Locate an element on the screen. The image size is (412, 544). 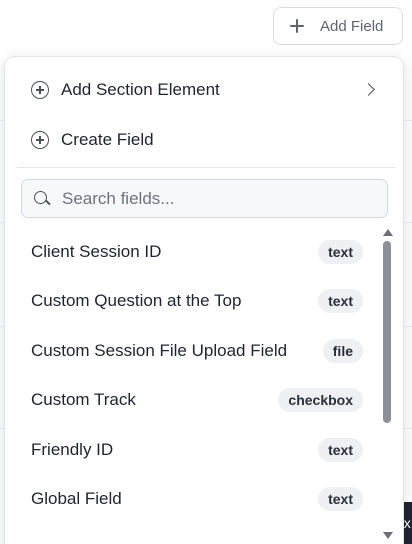
plus-icon is located at coordinates (297, 26).